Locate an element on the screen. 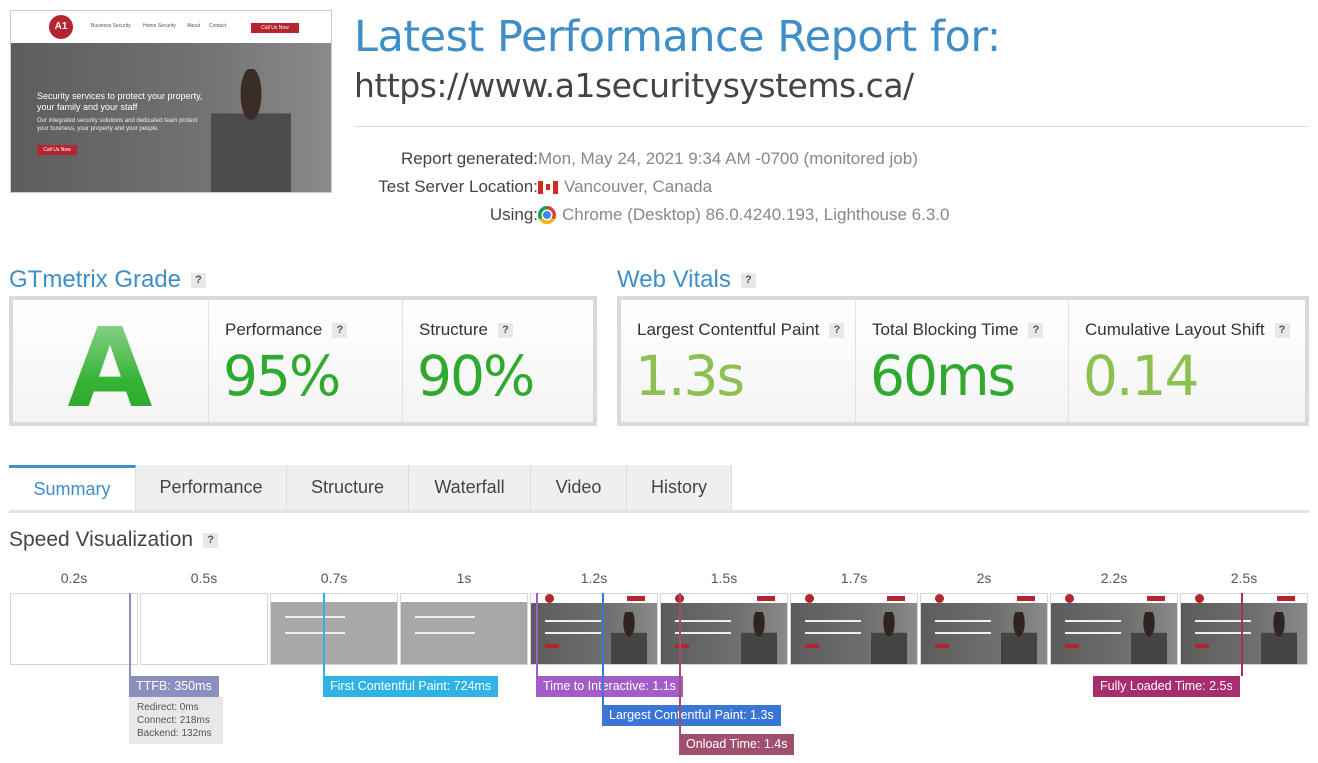 This screenshot has width=1318, height=763. fully-loaded-marker-line is located at coordinates (1242, 634).